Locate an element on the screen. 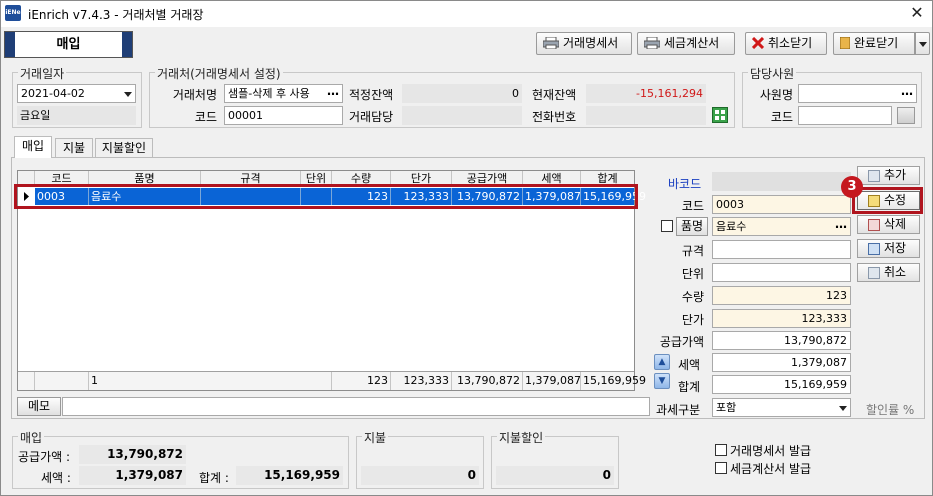  red-x-icon is located at coordinates (758, 42).